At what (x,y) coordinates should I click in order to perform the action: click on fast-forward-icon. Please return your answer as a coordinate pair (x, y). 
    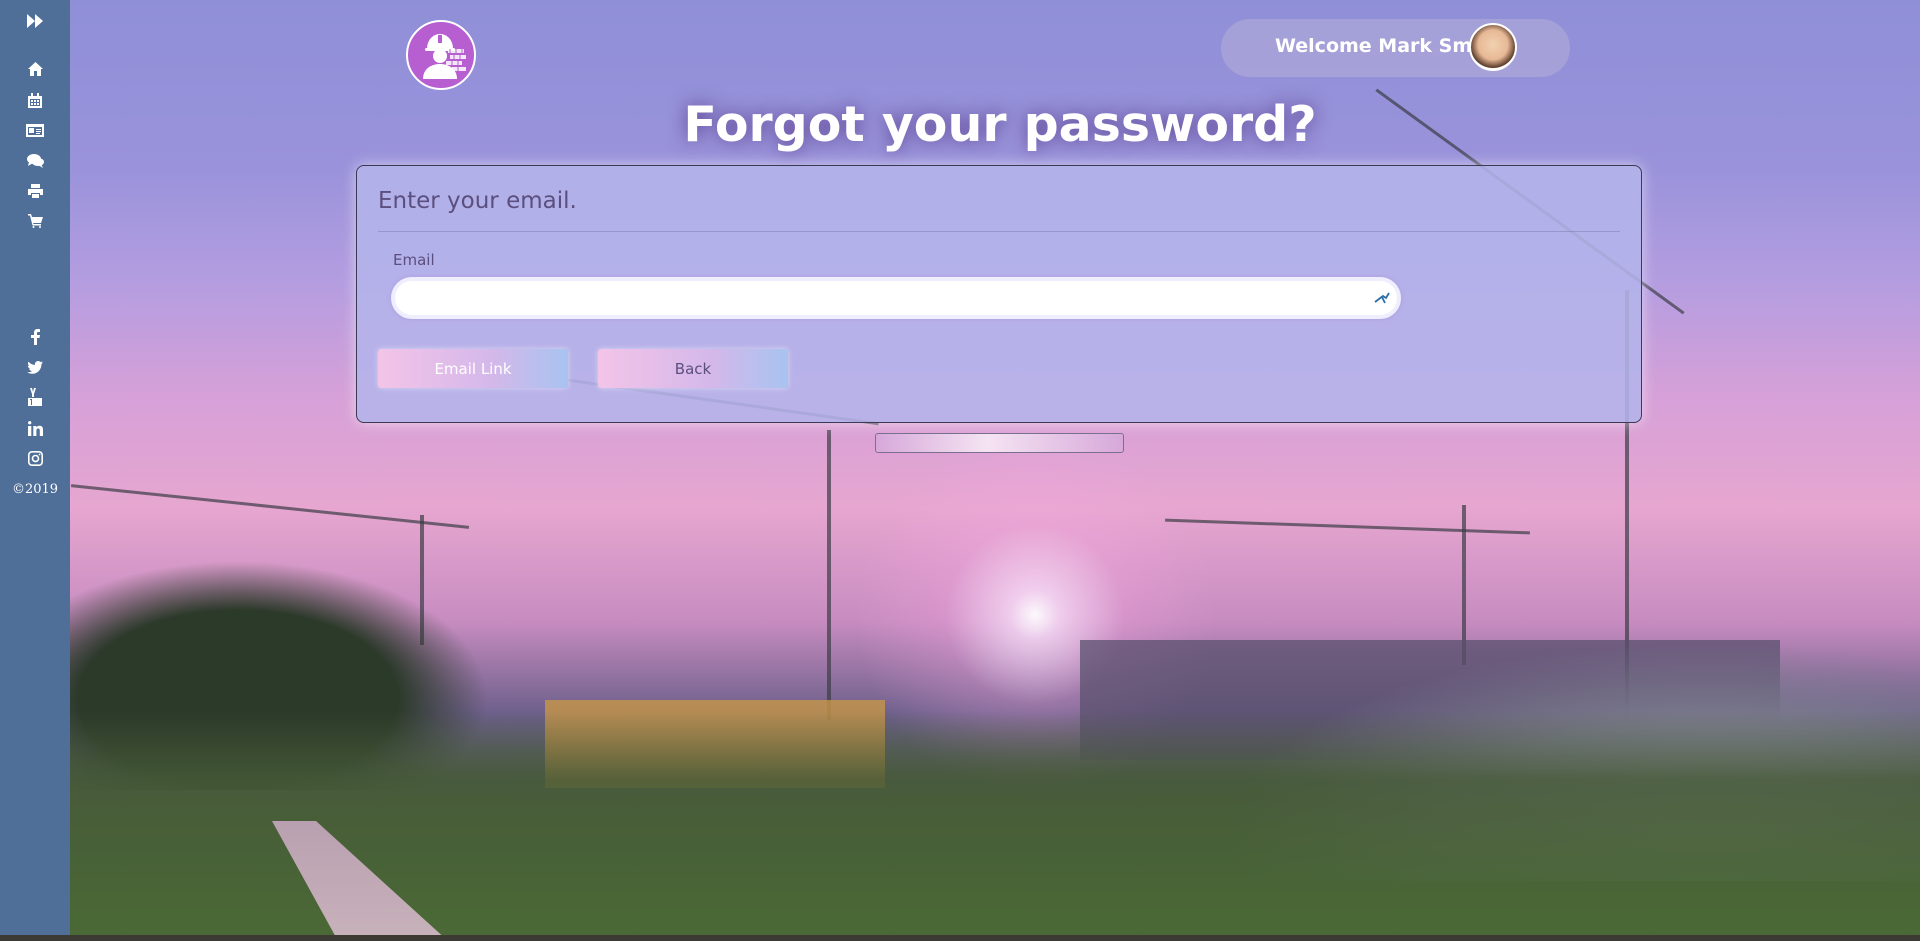
    Looking at the image, I should click on (35, 21).